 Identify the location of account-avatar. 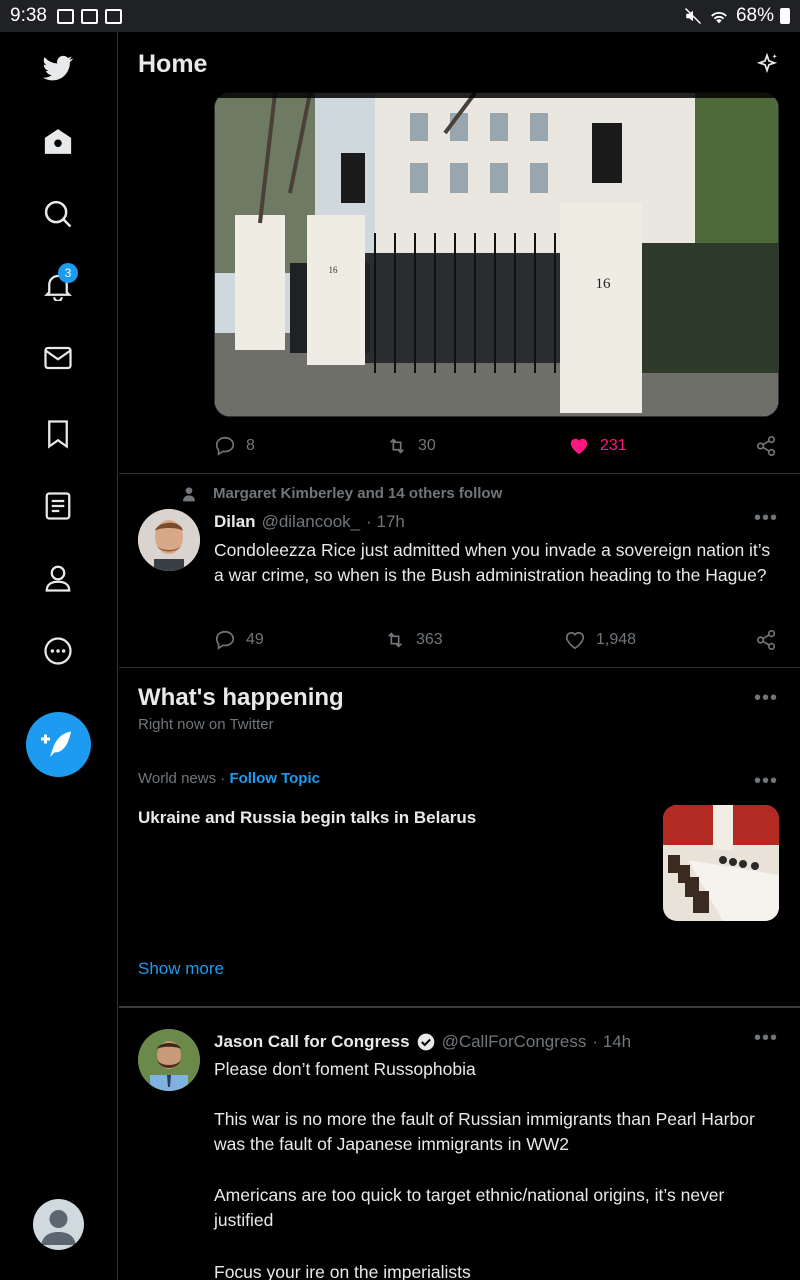
(58, 1224).